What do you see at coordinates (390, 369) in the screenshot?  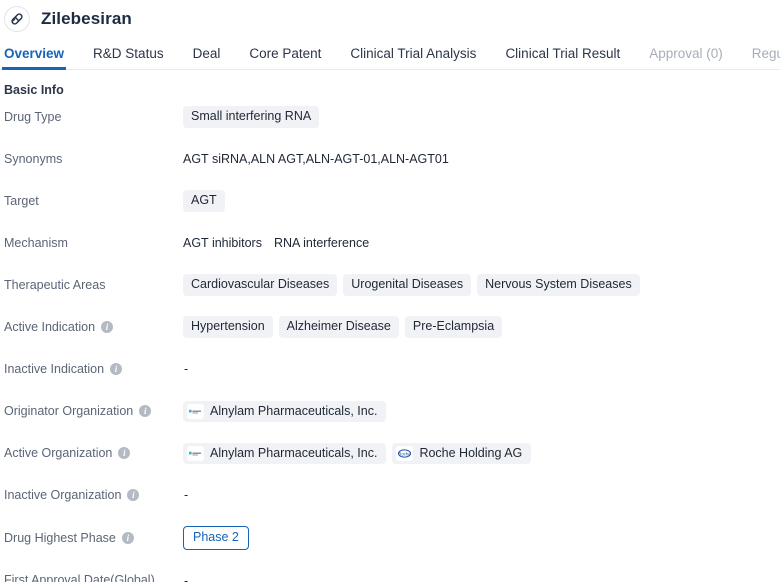 I see `field-row: Inactive Indication i -` at bounding box center [390, 369].